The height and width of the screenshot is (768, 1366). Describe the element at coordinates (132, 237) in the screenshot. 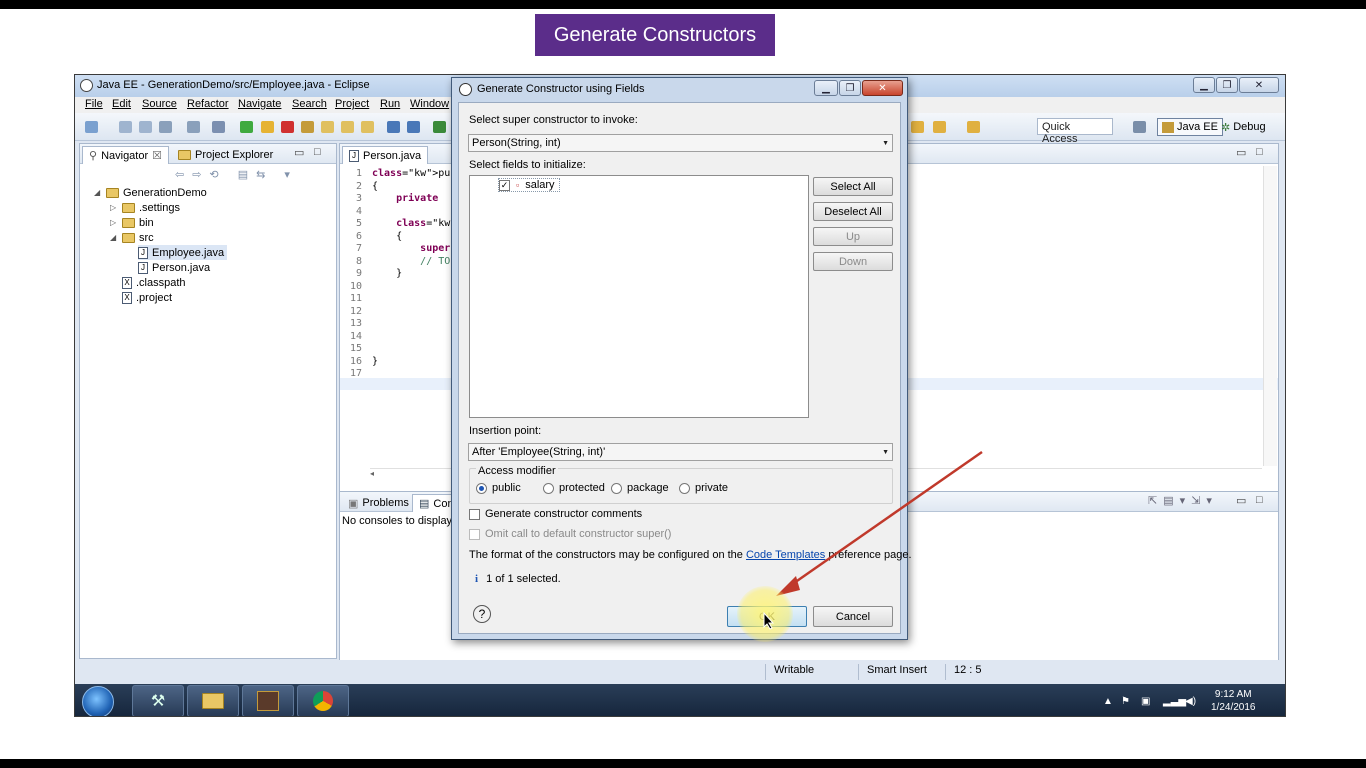

I see `tree-item-src: ◢ src` at that location.